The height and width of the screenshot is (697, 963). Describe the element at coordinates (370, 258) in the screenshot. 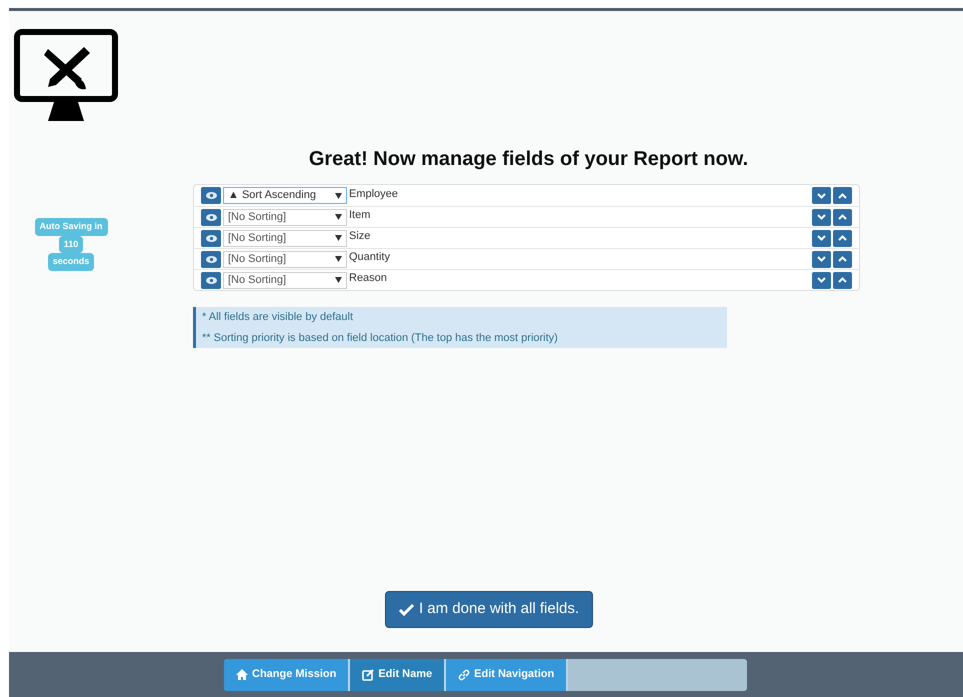

I see `field-name: Quantity` at that location.